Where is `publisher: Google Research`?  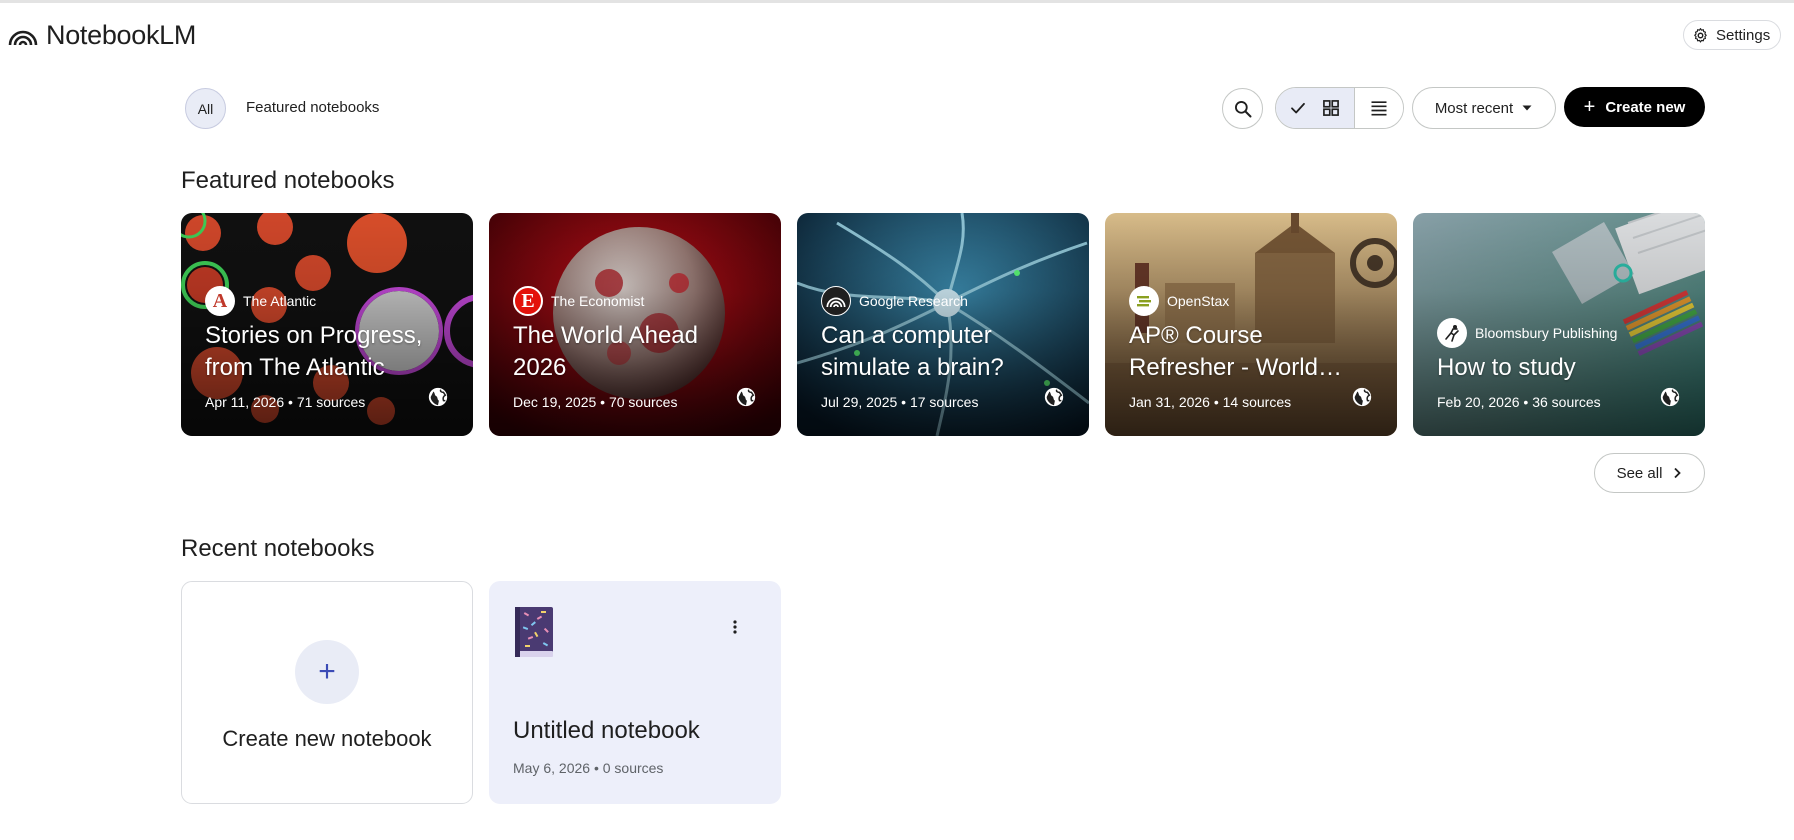 publisher: Google Research is located at coordinates (943, 301).